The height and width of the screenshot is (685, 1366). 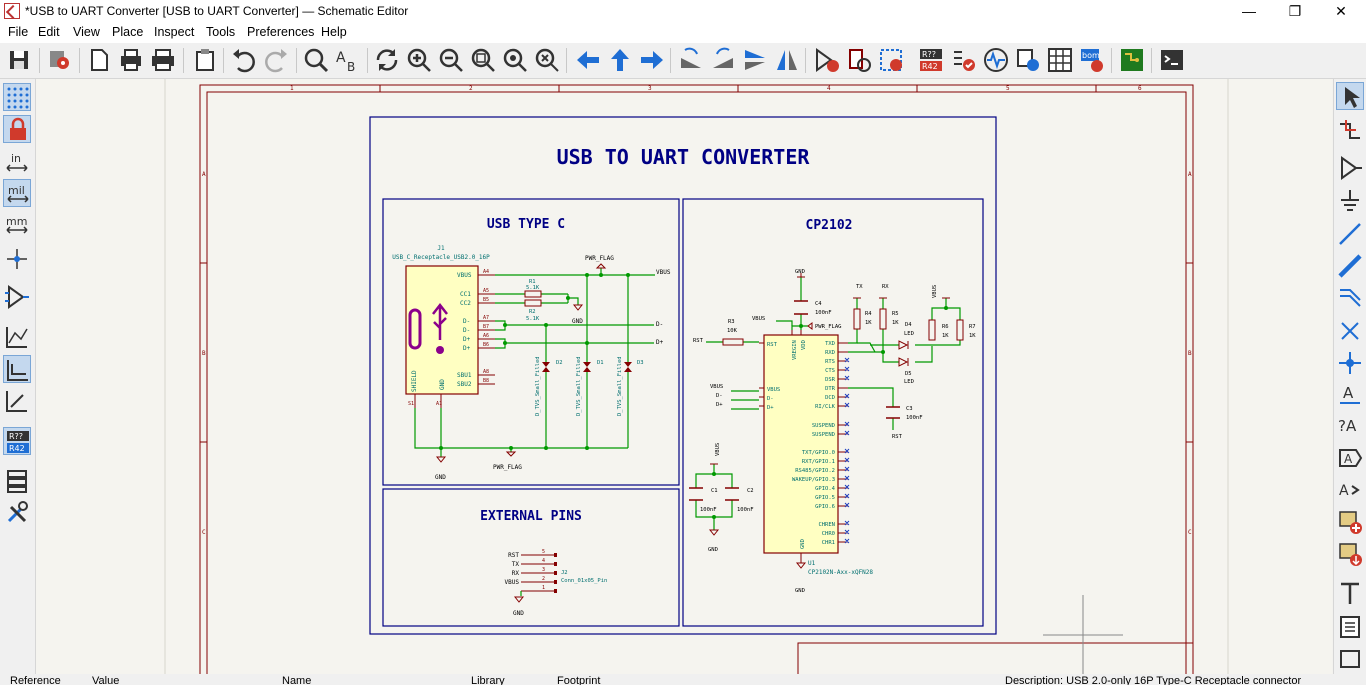 What do you see at coordinates (17, 401) in the screenshot?
I see `line-angle-45-icon` at bounding box center [17, 401].